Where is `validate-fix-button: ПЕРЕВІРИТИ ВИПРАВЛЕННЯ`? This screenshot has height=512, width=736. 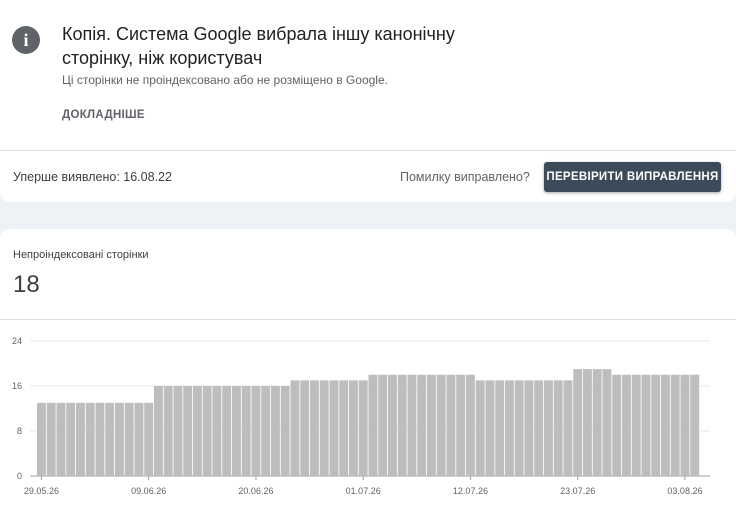 validate-fix-button: ПЕРЕВІРИТИ ВИПРАВЛЕННЯ is located at coordinates (632, 177).